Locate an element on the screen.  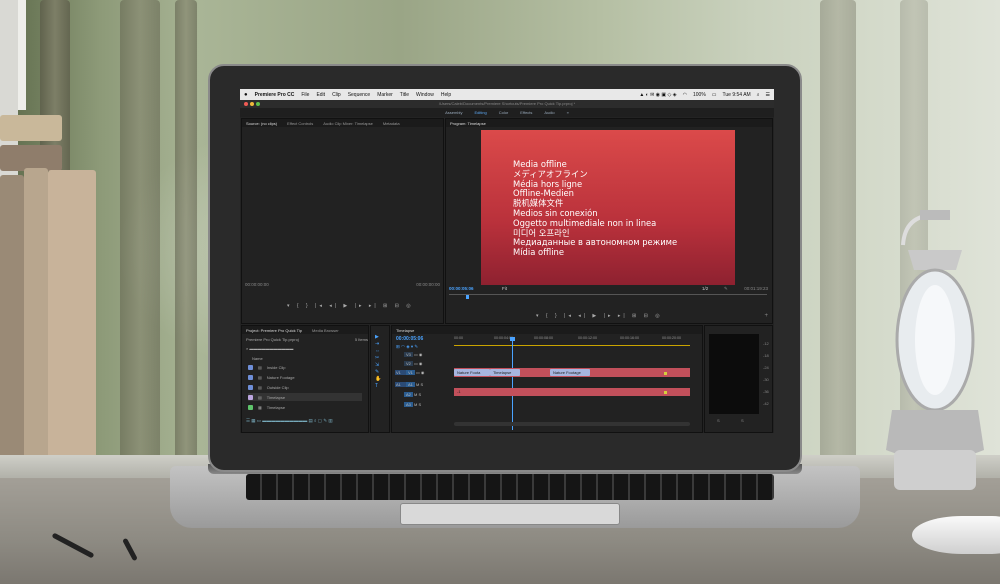
workspace-more: » is located at coordinates (568, 112).